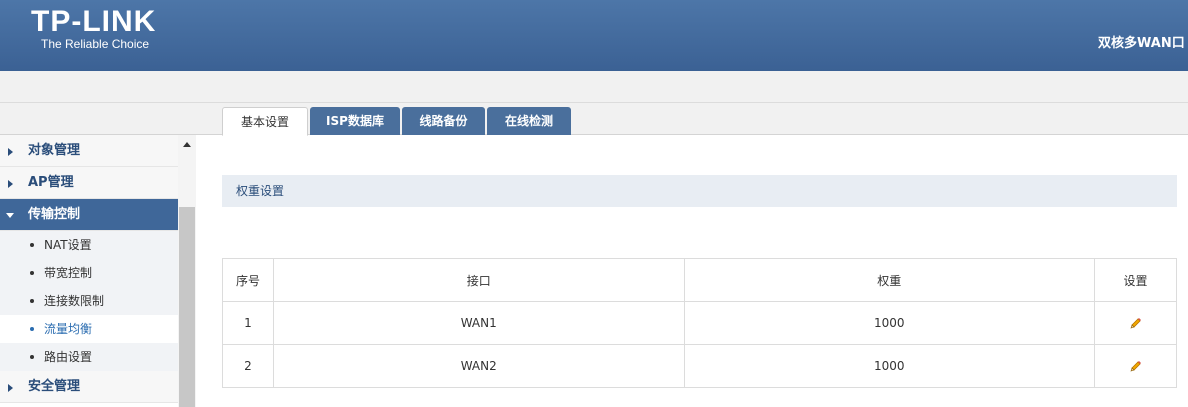 The height and width of the screenshot is (407, 1188). Describe the element at coordinates (248, 366) in the screenshot. I see `cell-index: 2` at that location.